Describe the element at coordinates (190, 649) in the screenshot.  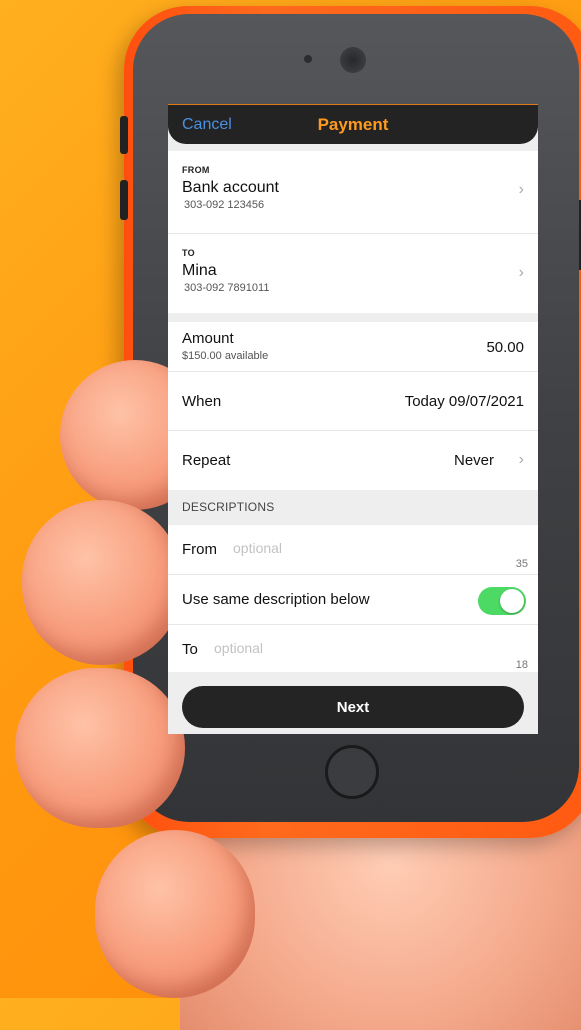
I see `to-description-label: To` at that location.